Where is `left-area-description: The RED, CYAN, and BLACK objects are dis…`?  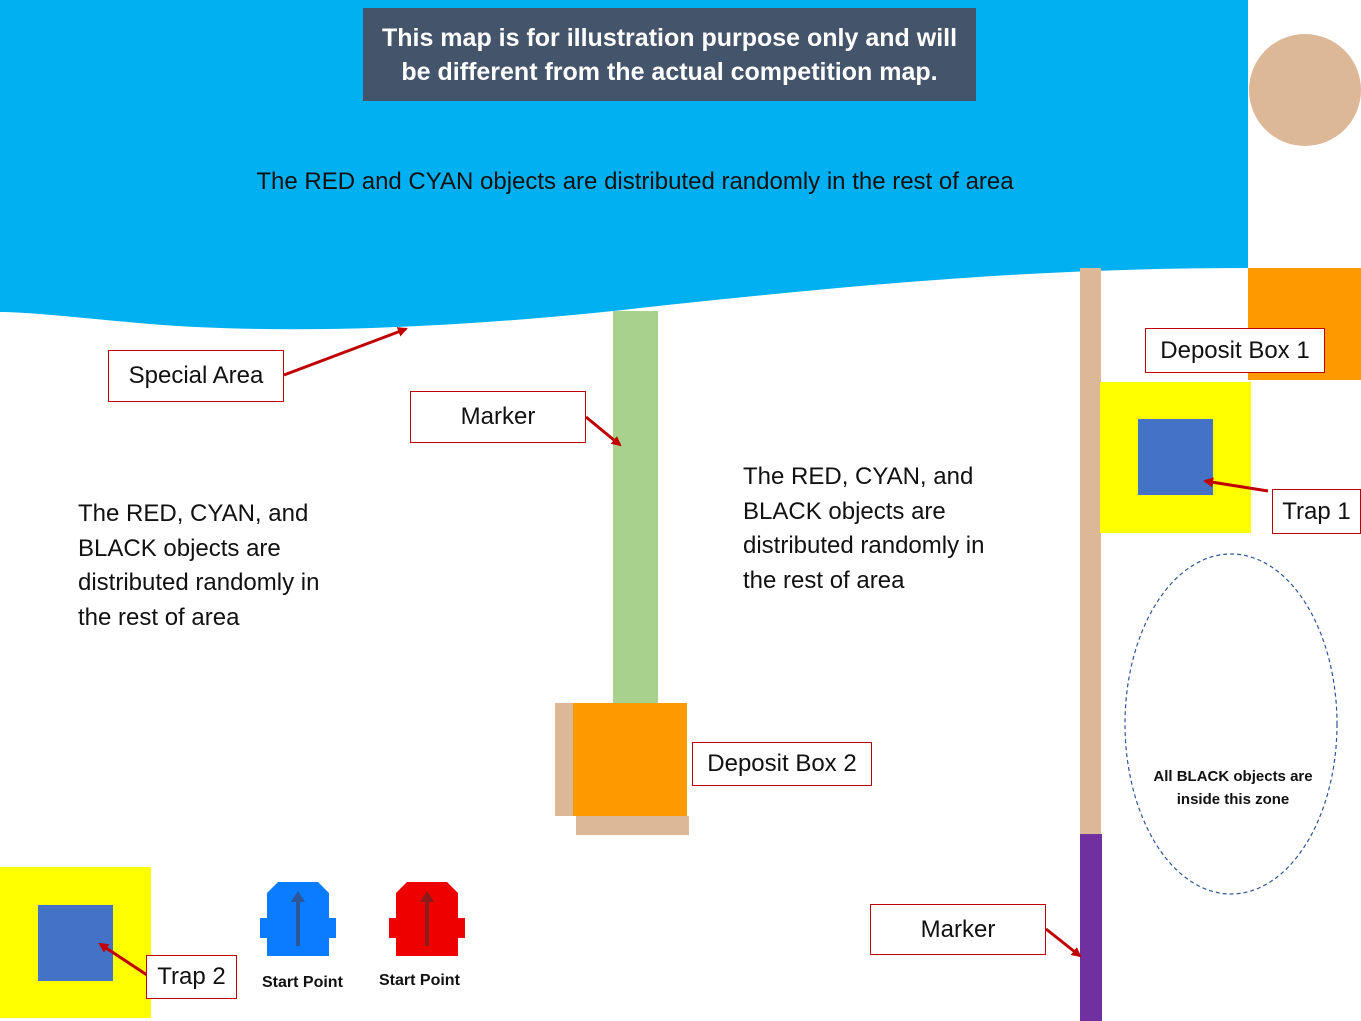 left-area-description: The RED, CYAN, and BLACK objects are dis… is located at coordinates (199, 565).